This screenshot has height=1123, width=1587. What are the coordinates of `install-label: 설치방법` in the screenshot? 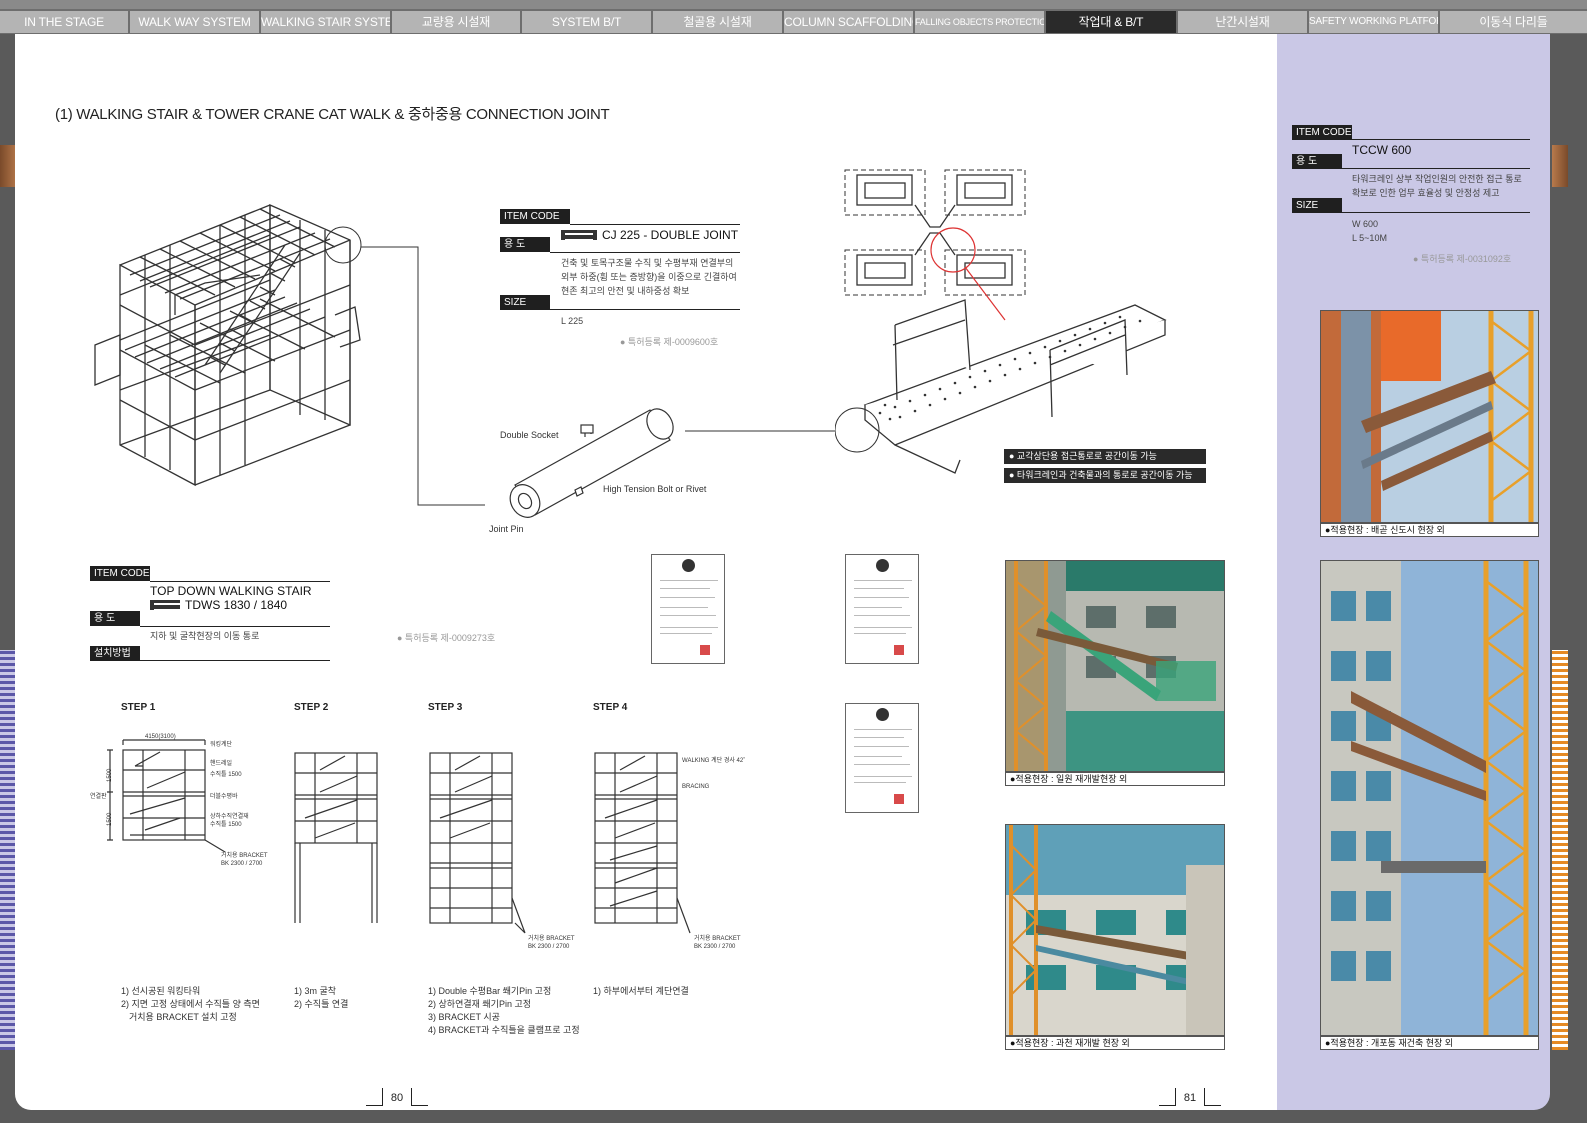 It's located at (115, 653).